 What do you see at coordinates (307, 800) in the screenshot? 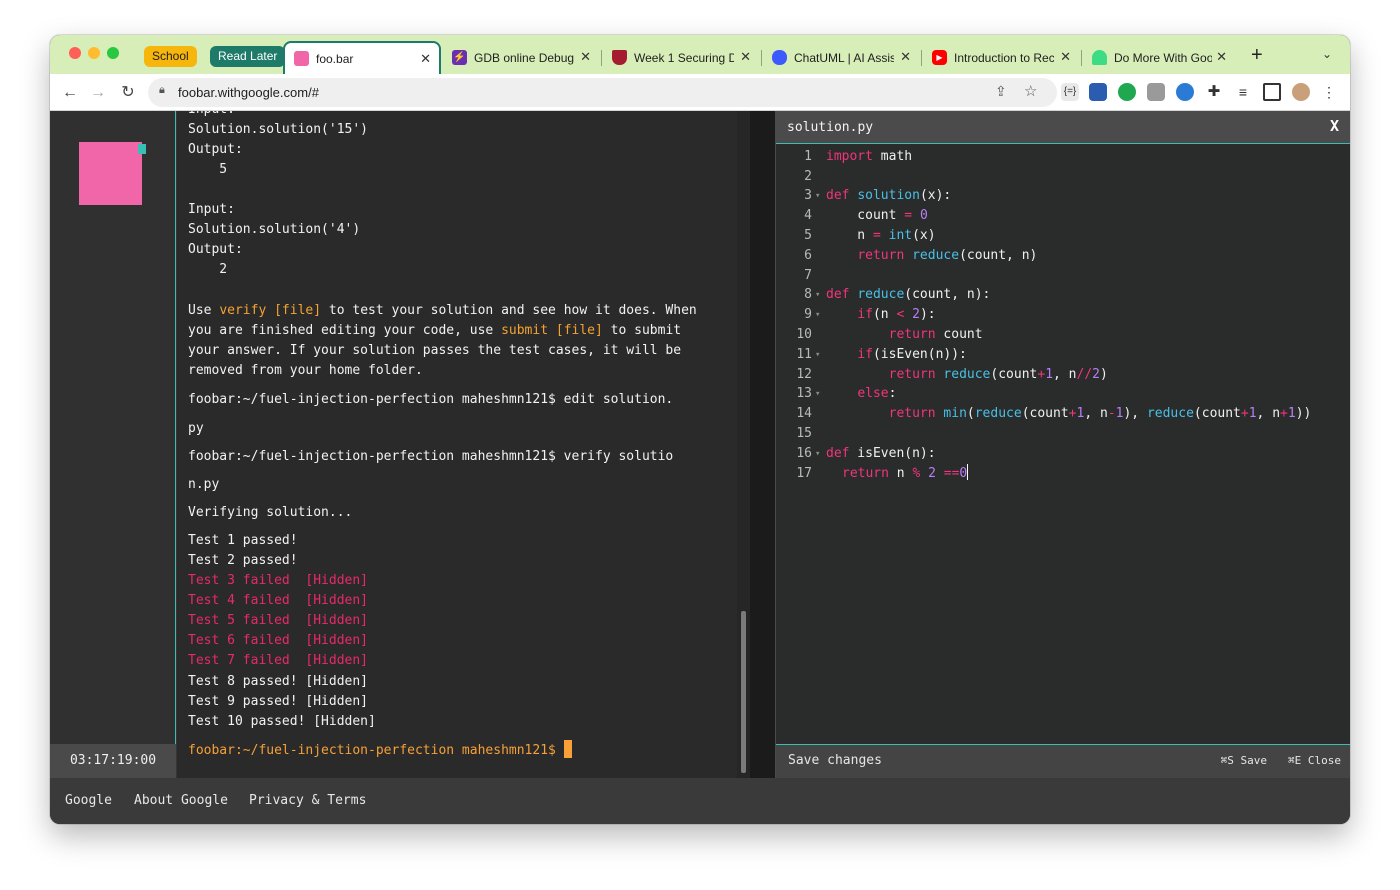
I see `footer-link-privacy-terms: Privacy & Terms` at bounding box center [307, 800].